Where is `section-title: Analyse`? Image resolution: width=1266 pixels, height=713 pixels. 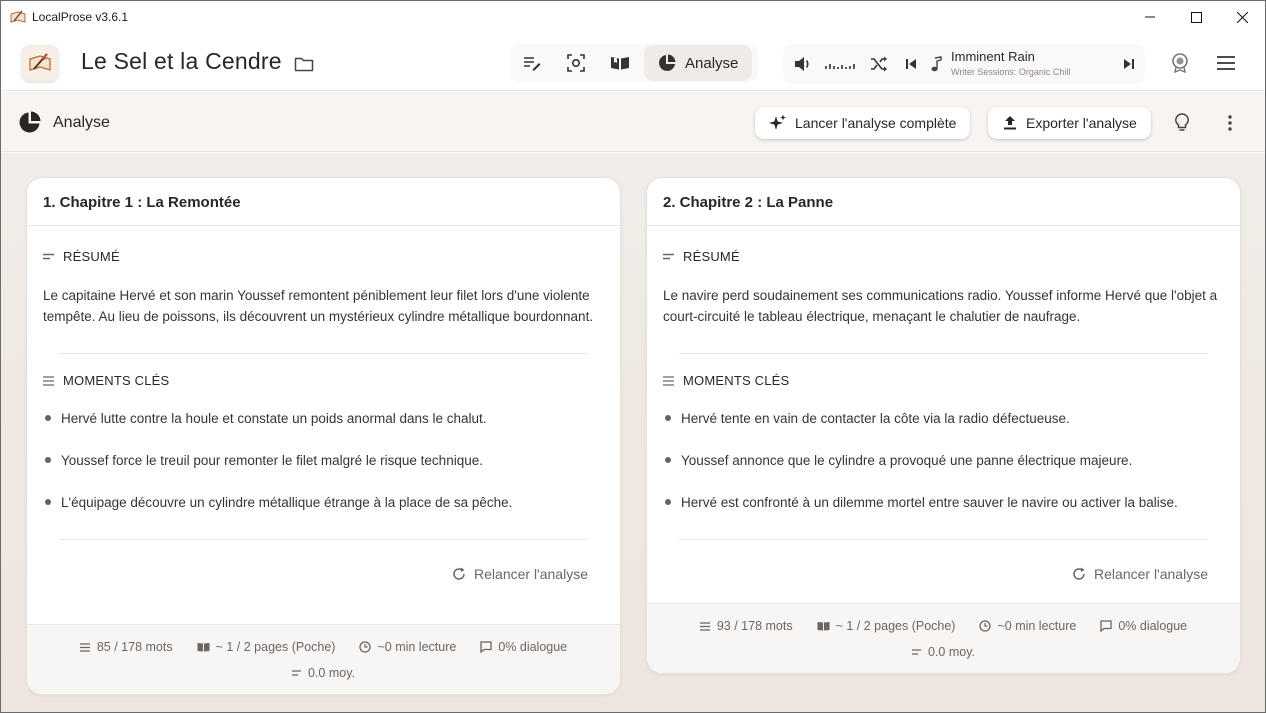
section-title: Analyse is located at coordinates (81, 122).